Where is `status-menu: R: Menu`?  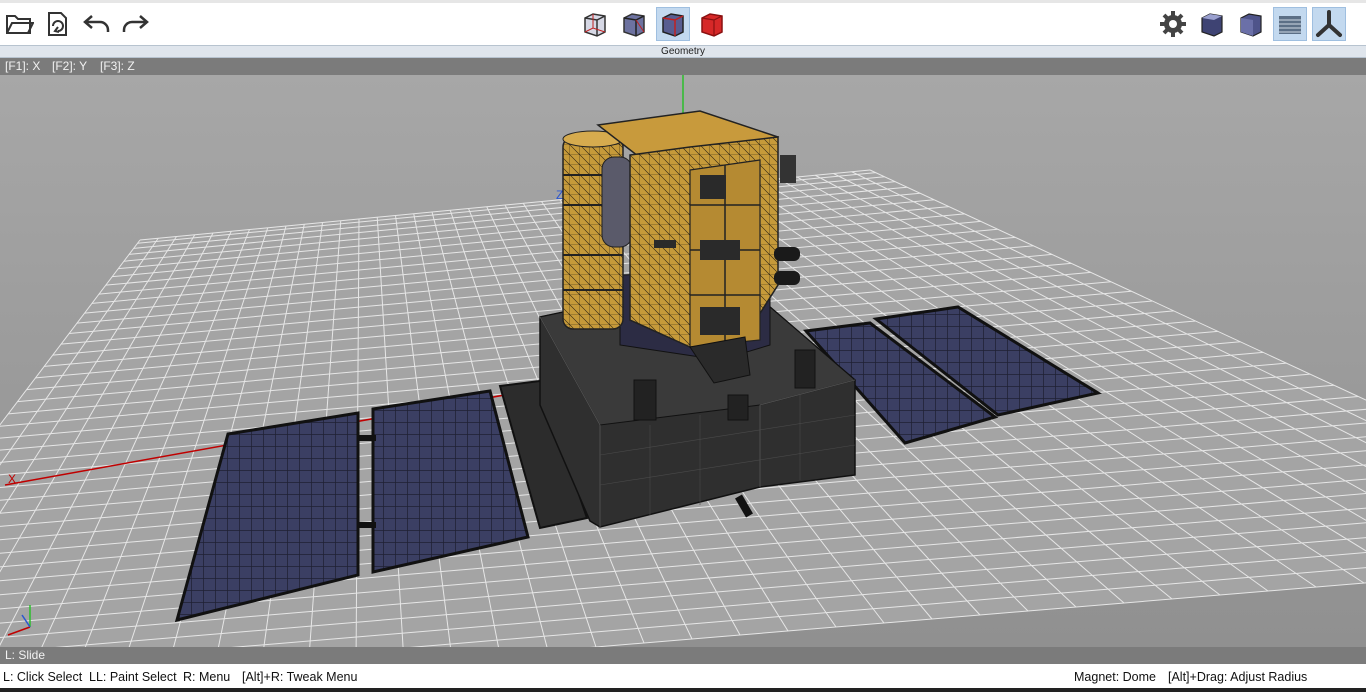
status-menu: R: Menu is located at coordinates (207, 677).